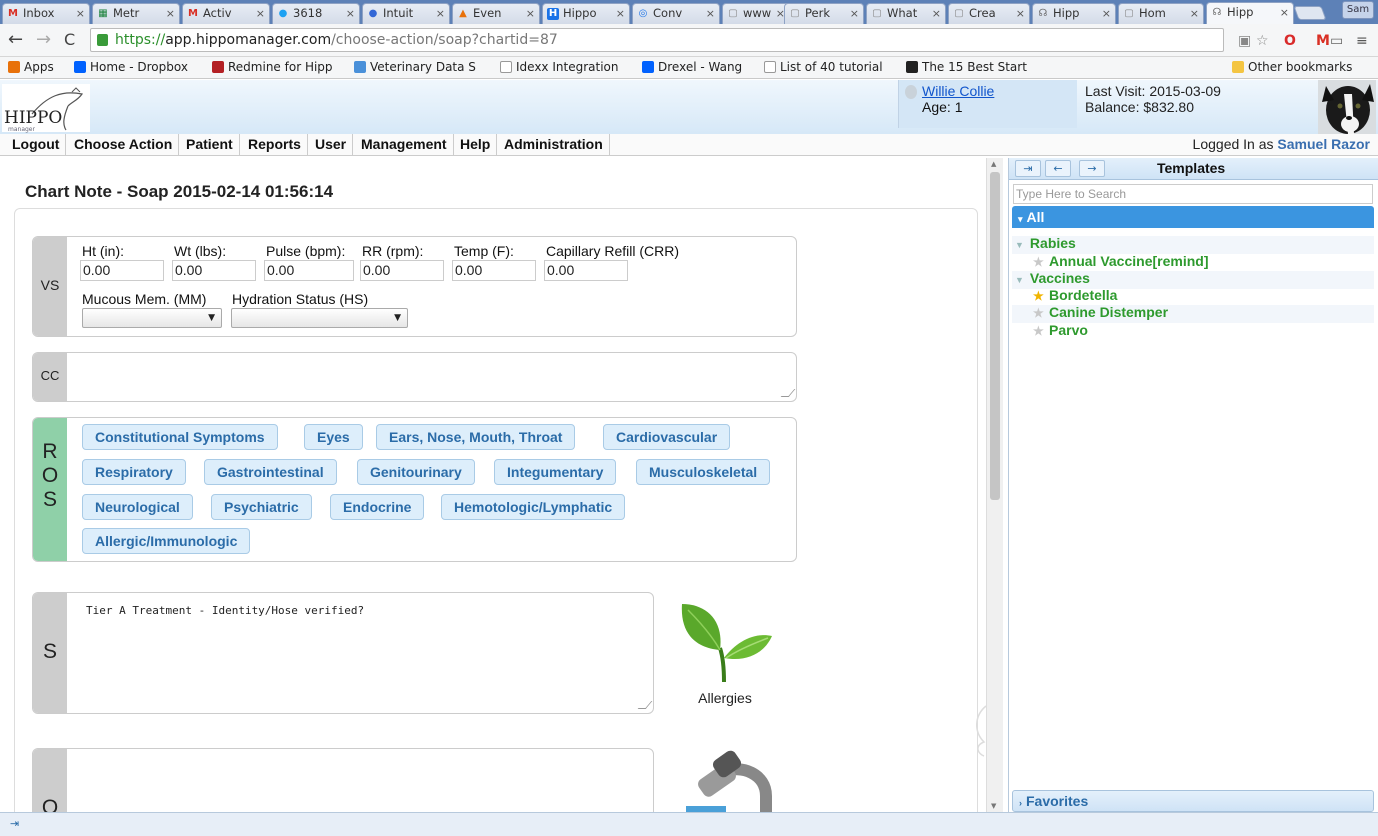  What do you see at coordinates (431, 377) in the screenshot?
I see `cc-textarea` at bounding box center [431, 377].